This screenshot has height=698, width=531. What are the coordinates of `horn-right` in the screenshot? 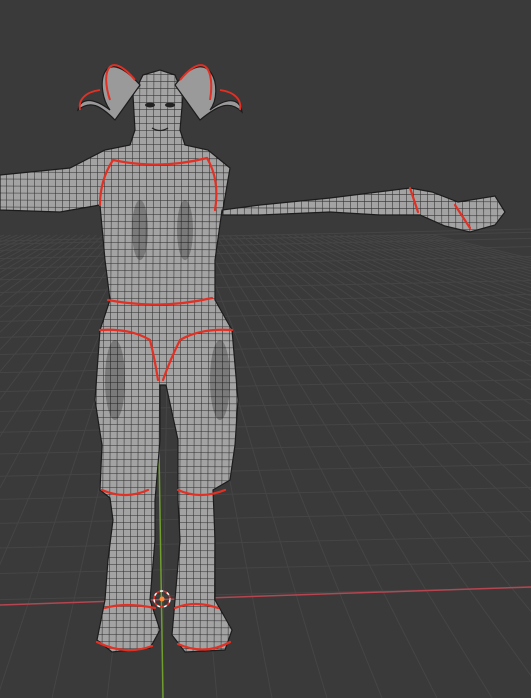 It's located at (208, 92).